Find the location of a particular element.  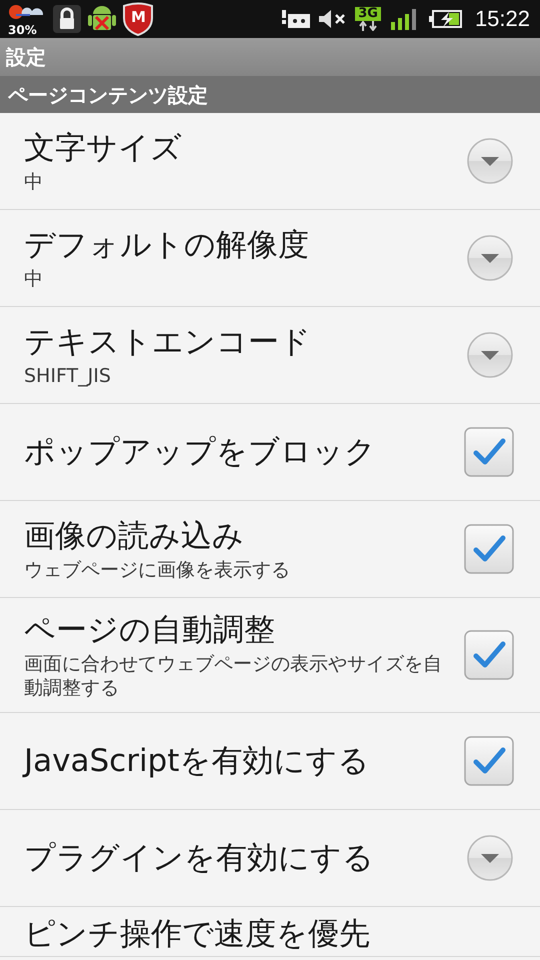

row-summary: 画面に合わせてウェブページの表示やサイズを自動調整する is located at coordinates (233, 676).